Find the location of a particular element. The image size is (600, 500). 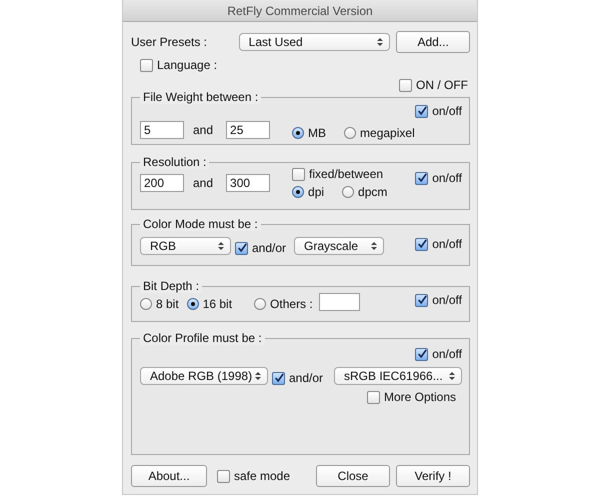

safe-mode-label: safe mode is located at coordinates (262, 476).